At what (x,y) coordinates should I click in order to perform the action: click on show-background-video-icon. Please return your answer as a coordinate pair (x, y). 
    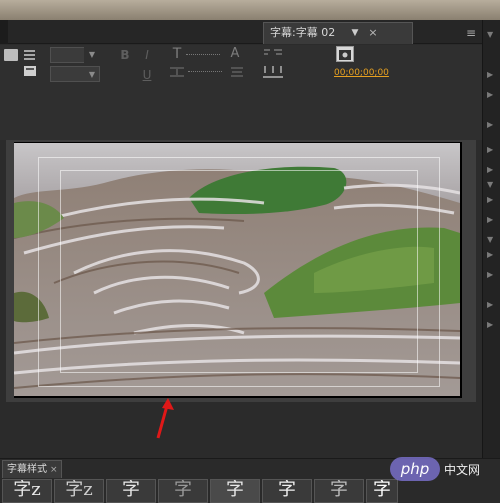
    Looking at the image, I should click on (345, 54).